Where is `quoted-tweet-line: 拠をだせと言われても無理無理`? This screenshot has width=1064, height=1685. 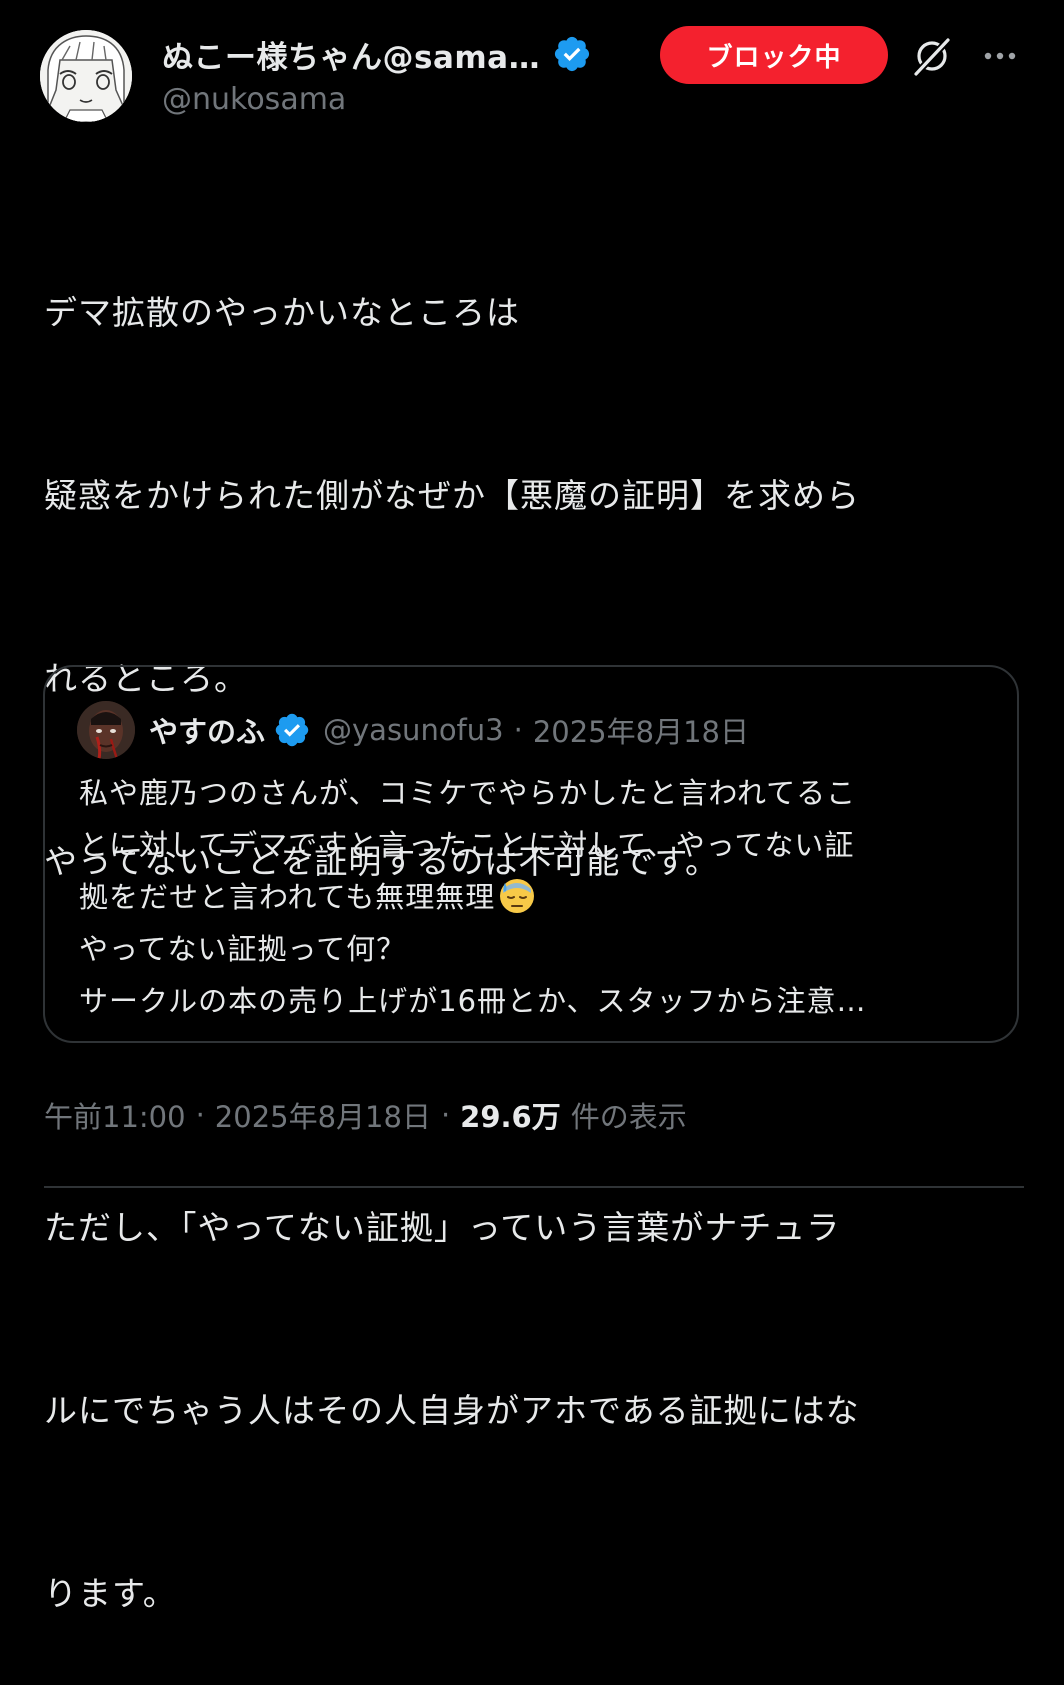
quoted-tweet-line: 拠をだせと言われても無理無理 is located at coordinates (287, 897).